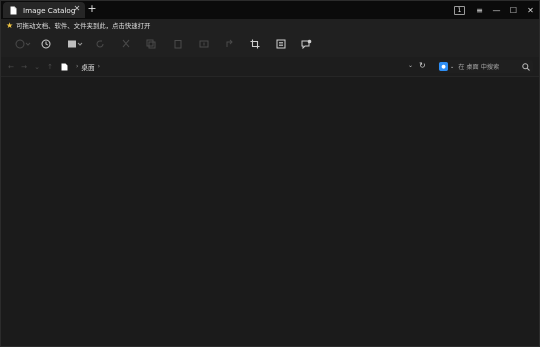 The height and width of the screenshot is (347, 540). Describe the element at coordinates (255, 44) in the screenshot. I see `crop-icon` at that location.